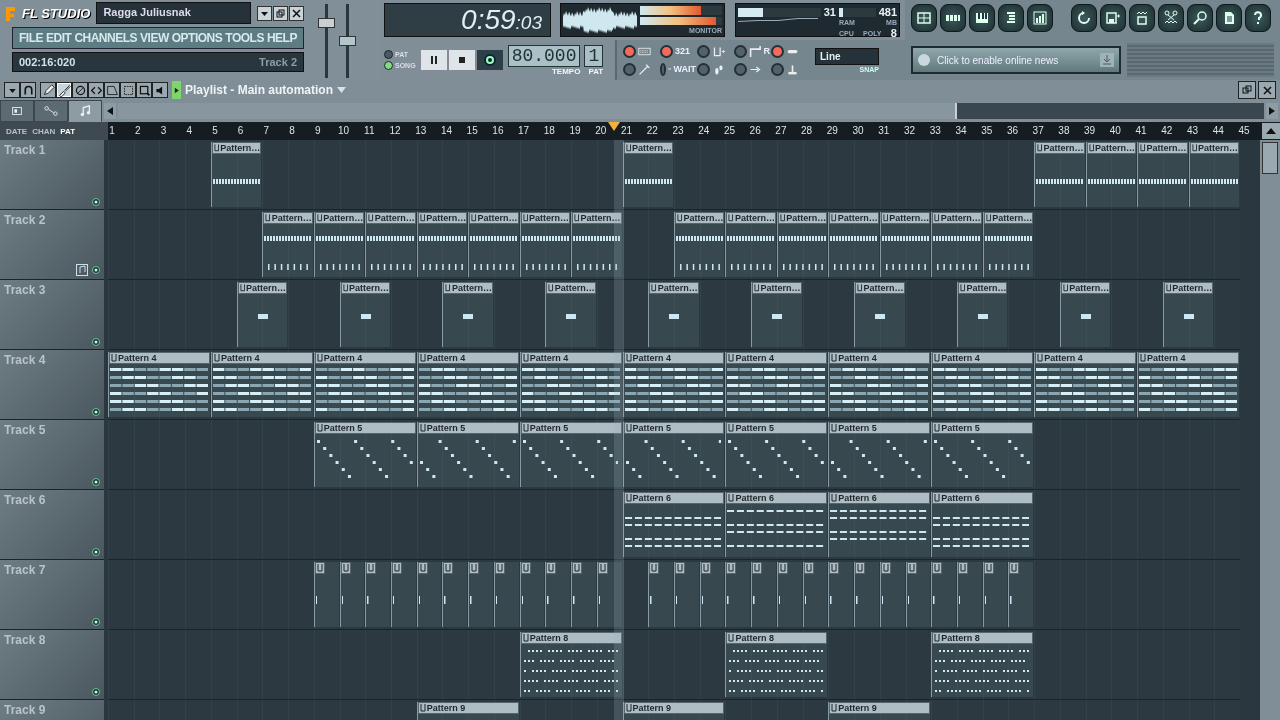  What do you see at coordinates (264, 13) in the screenshot?
I see `dropdown-button` at bounding box center [264, 13].